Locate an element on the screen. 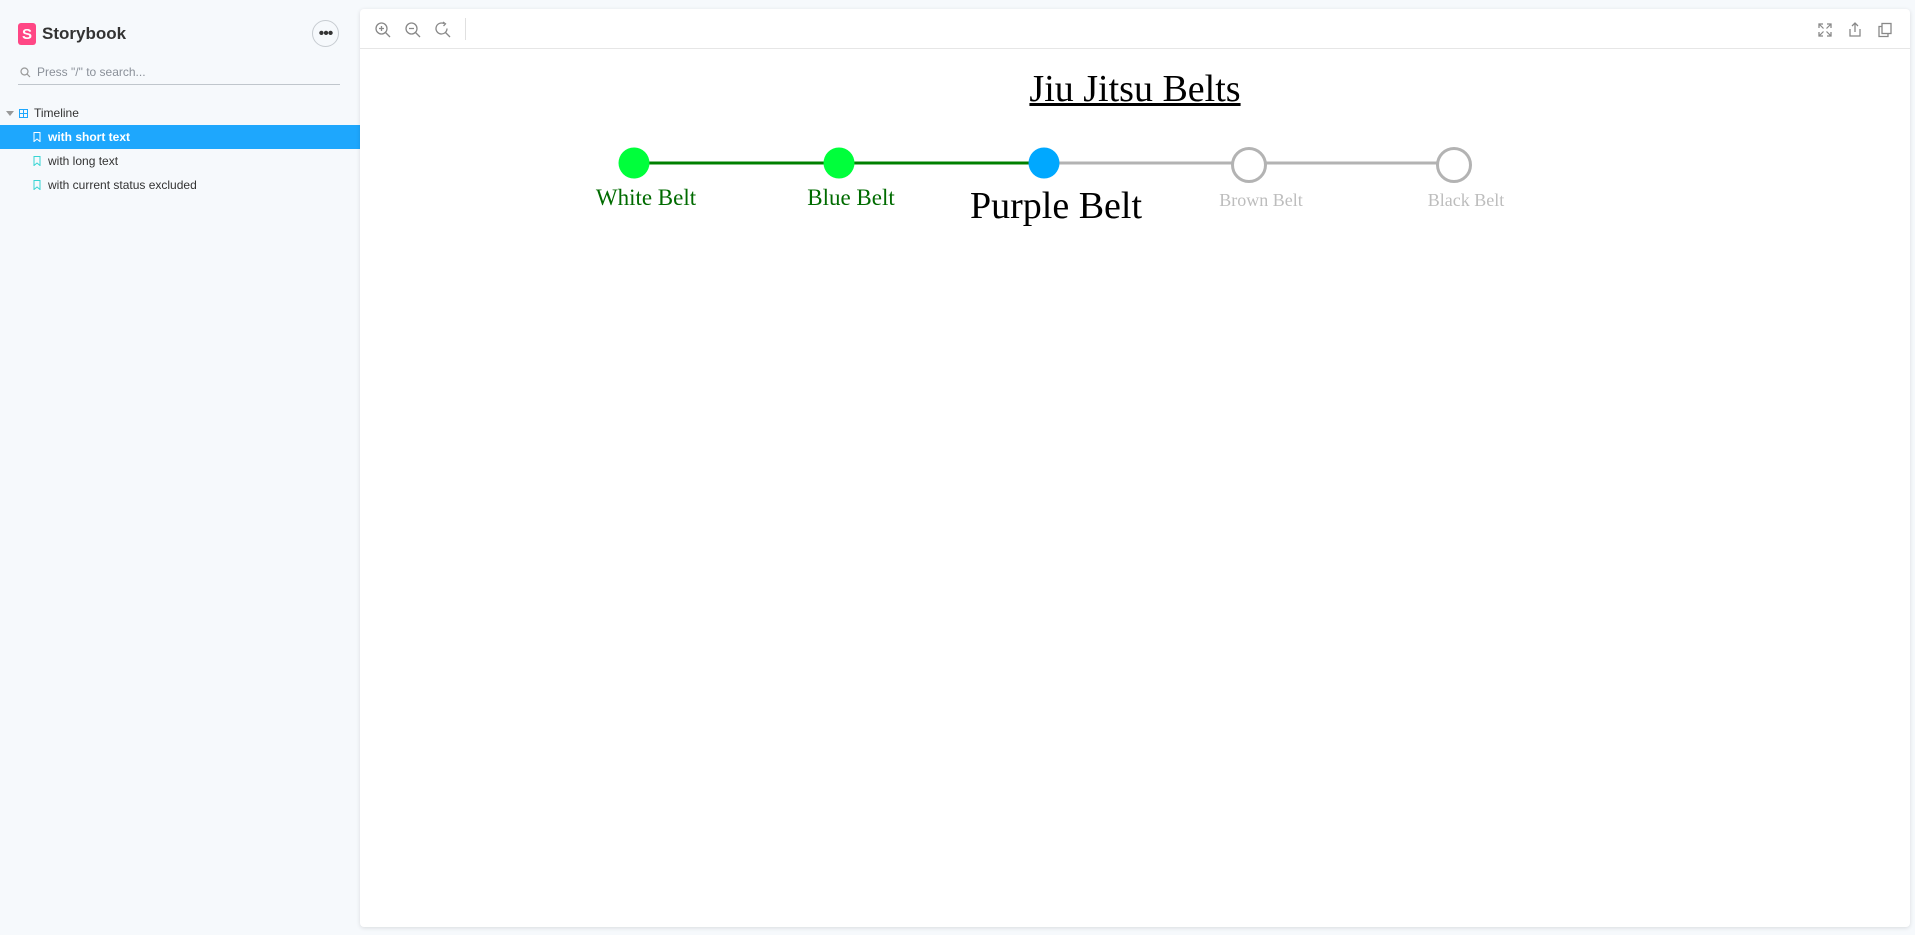  timeline-node-black-belt is located at coordinates (1454, 165).